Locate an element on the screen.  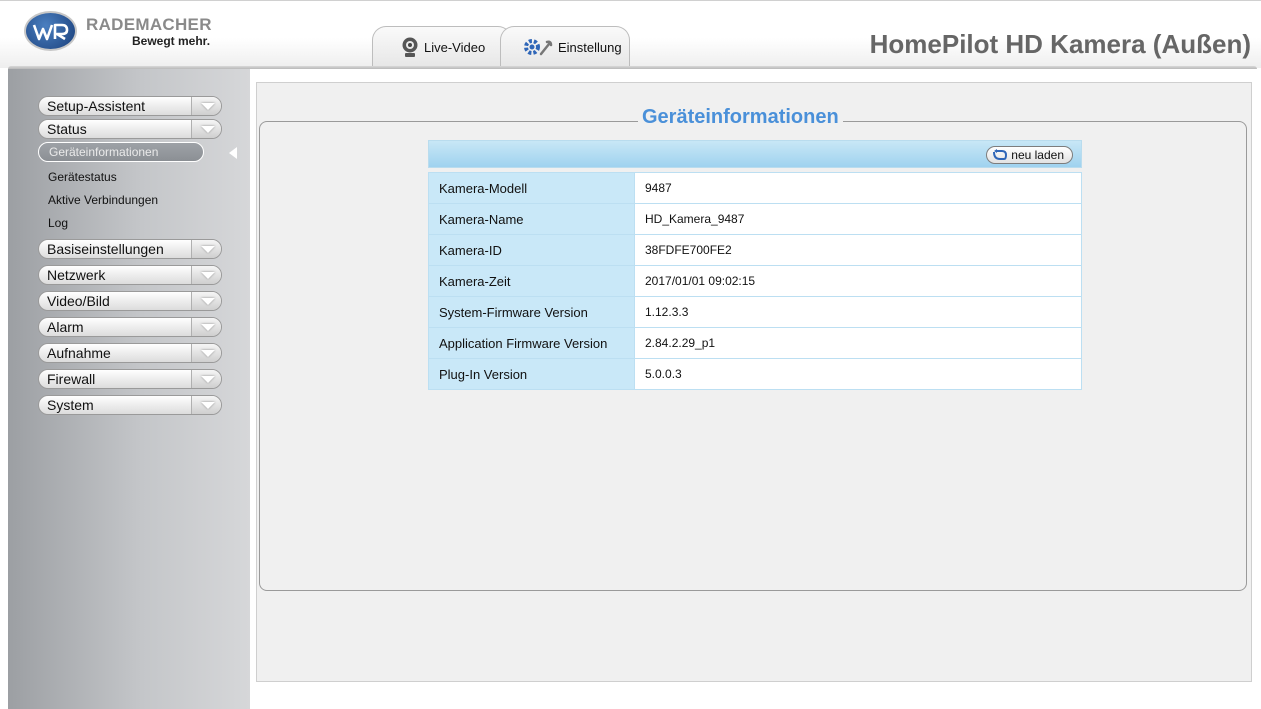
camera-title: HomePilot HD Kamera (Außen) is located at coordinates (1060, 44).